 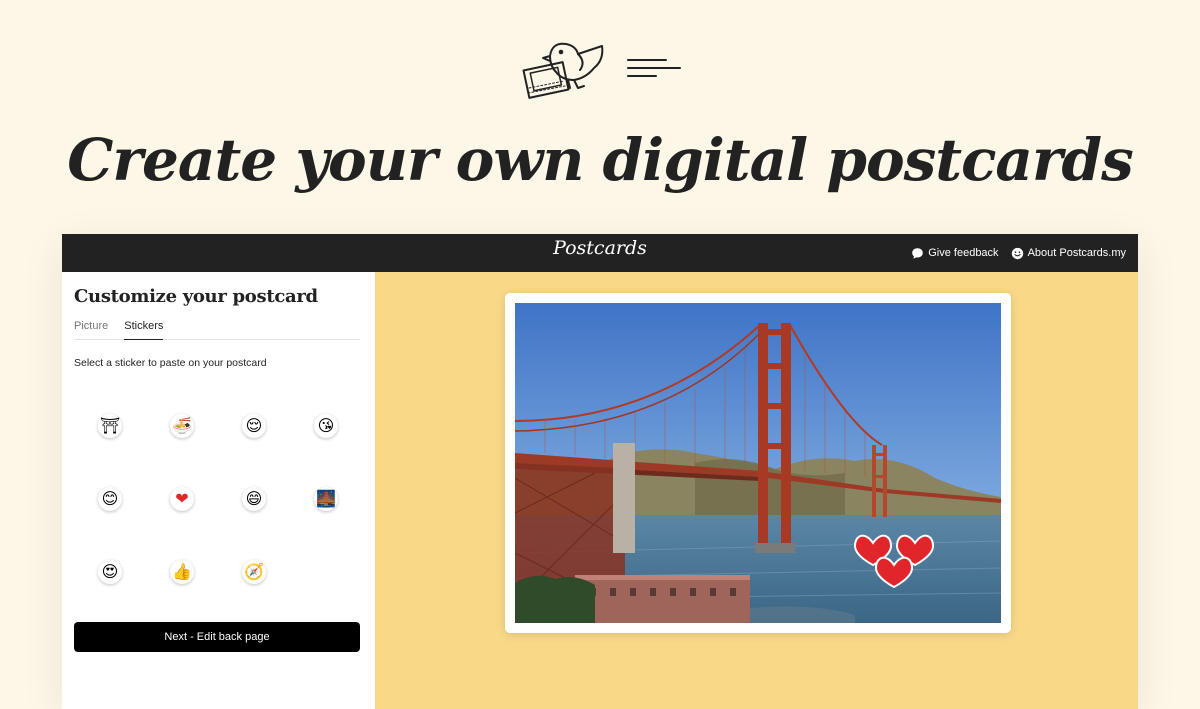 I want to click on sticker-bridge-at-night: 🌉, so click(x=326, y=498).